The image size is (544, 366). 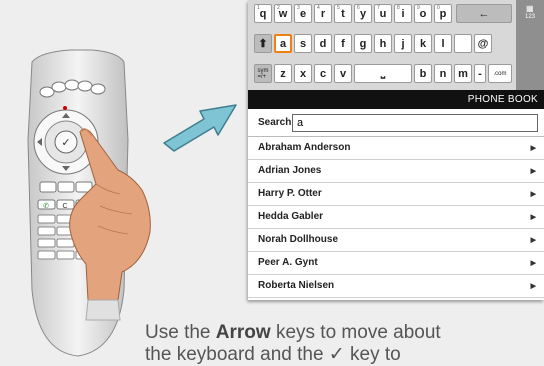 I want to click on key-label: p, so click(x=443, y=13).